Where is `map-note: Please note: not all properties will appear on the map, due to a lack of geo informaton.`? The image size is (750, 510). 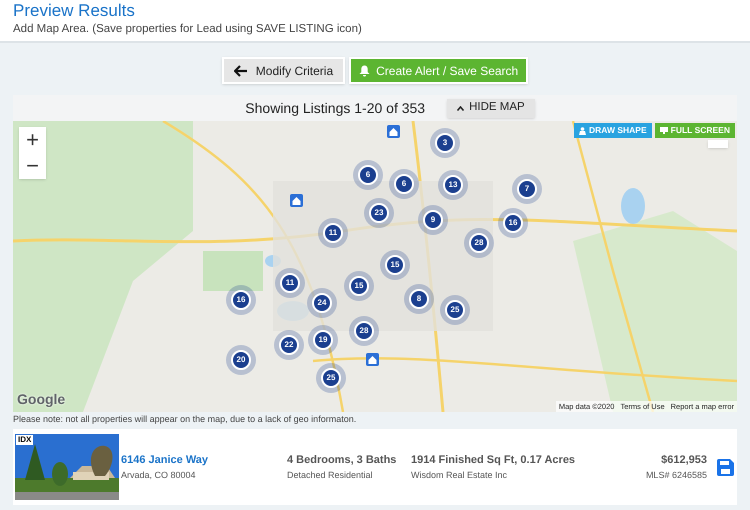
map-note: Please note: not all properties will appear on the map, due to a lack of geo informaton. is located at coordinates (185, 419).